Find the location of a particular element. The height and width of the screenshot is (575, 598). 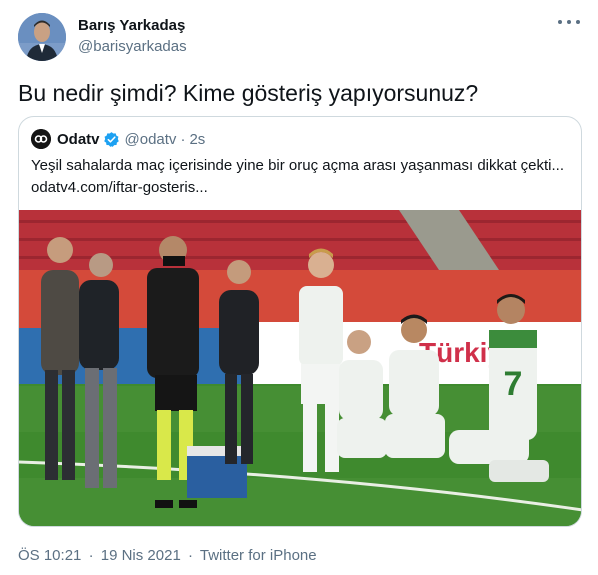

tweet-date: 19 Nis 2021 is located at coordinates (141, 555).